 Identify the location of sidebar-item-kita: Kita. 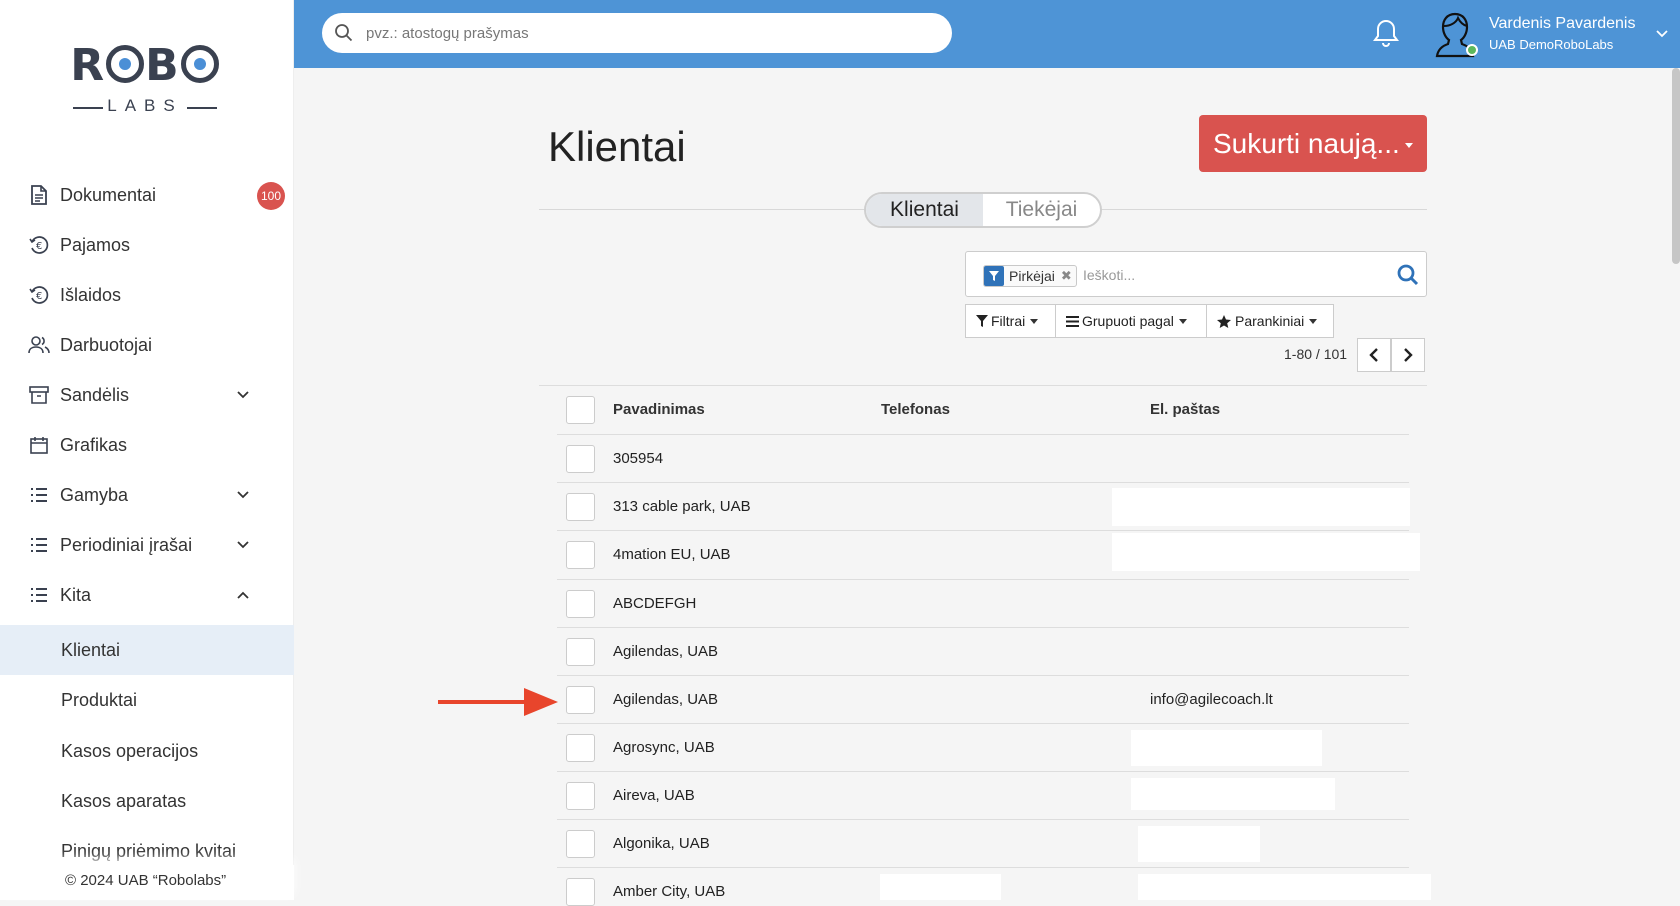
(147, 595).